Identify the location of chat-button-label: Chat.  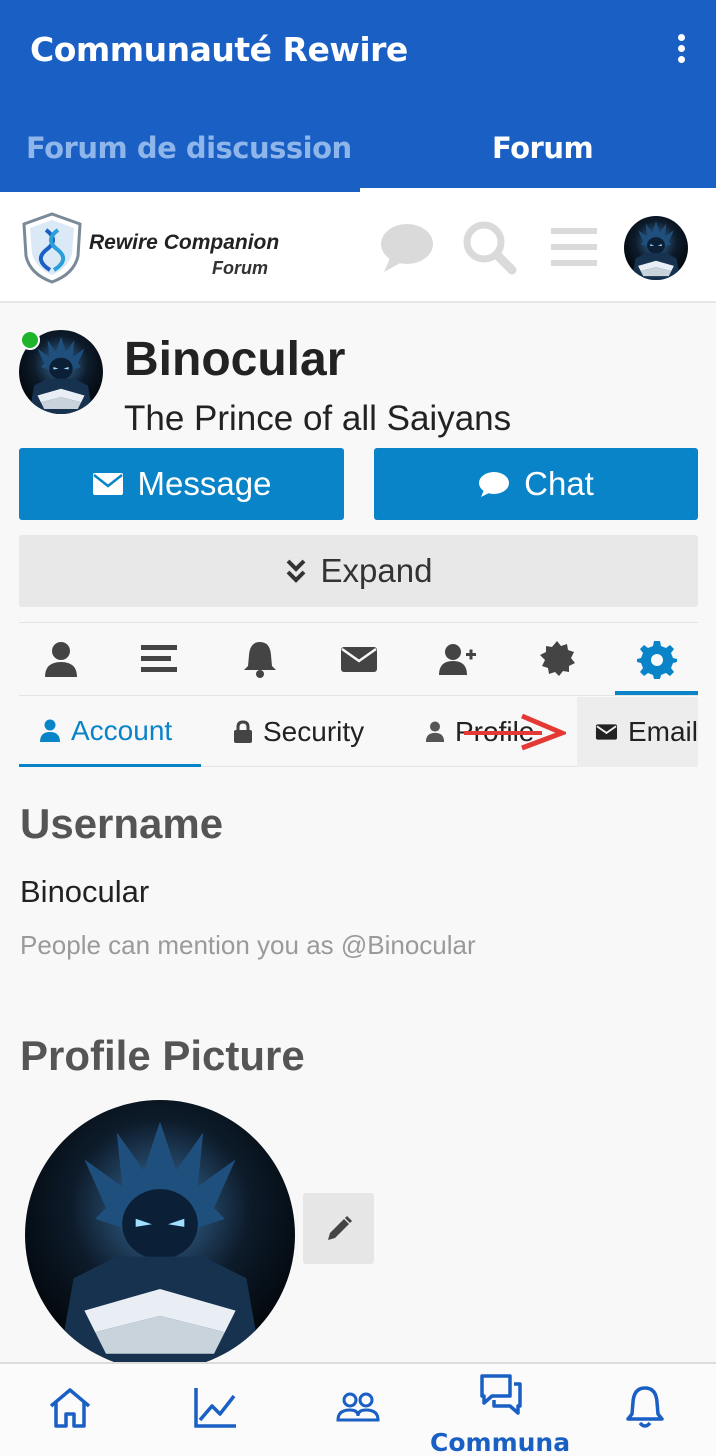
(559, 483).